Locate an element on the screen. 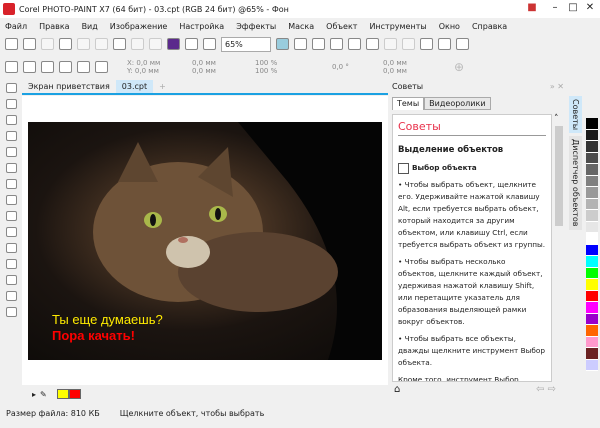  back-forward-icon: ⇦ ⇨ is located at coordinates (546, 389).